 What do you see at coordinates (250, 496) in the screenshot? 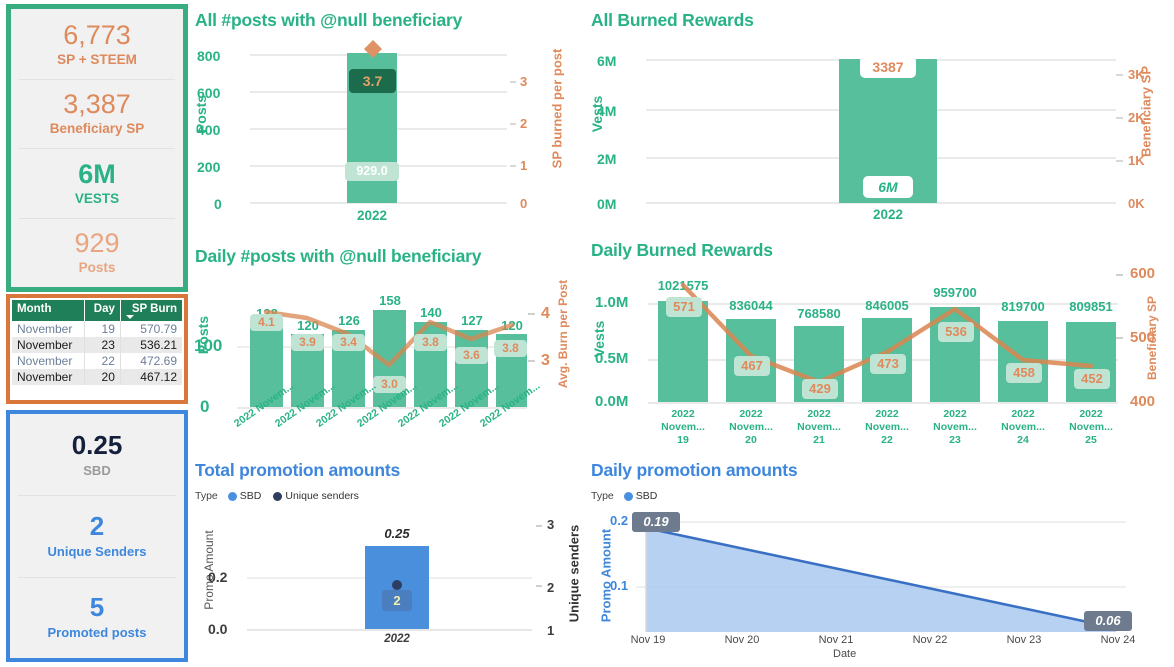
I see `legend-label: SBD` at bounding box center [250, 496].